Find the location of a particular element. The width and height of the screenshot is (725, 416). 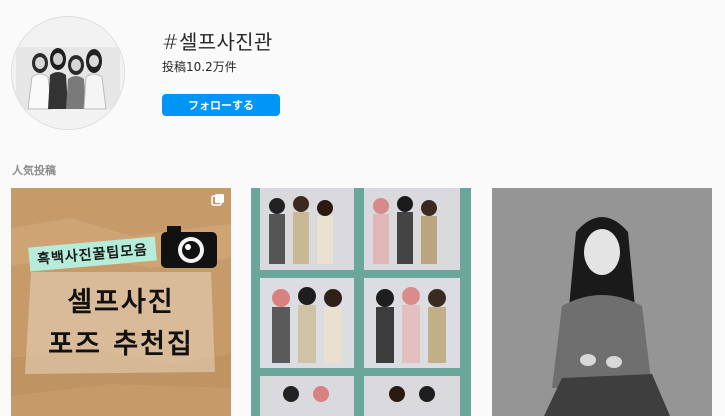

avatar-group-photo is located at coordinates (68, 73).